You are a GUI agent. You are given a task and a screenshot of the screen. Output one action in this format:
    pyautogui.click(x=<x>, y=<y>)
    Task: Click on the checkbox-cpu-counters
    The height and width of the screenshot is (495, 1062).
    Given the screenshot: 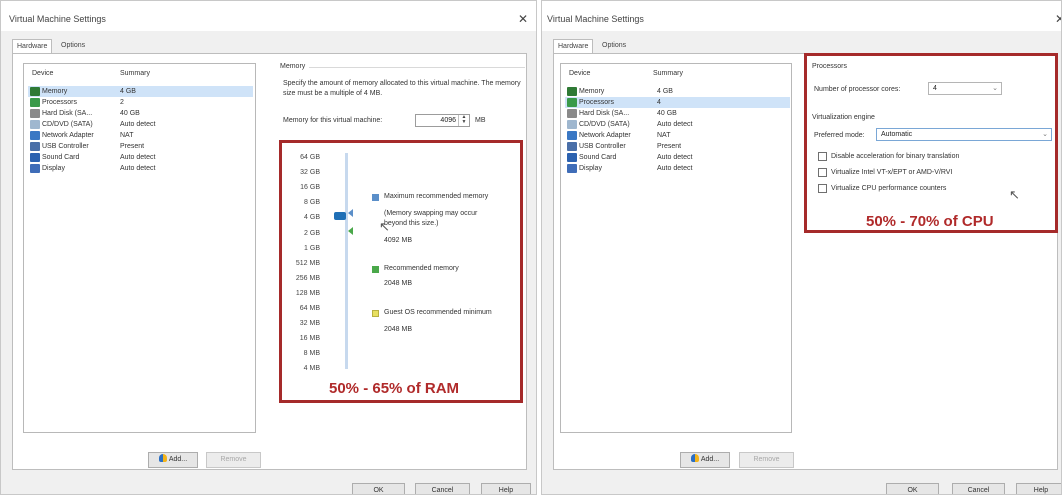 What is the action you would take?
    pyautogui.click(x=822, y=188)
    